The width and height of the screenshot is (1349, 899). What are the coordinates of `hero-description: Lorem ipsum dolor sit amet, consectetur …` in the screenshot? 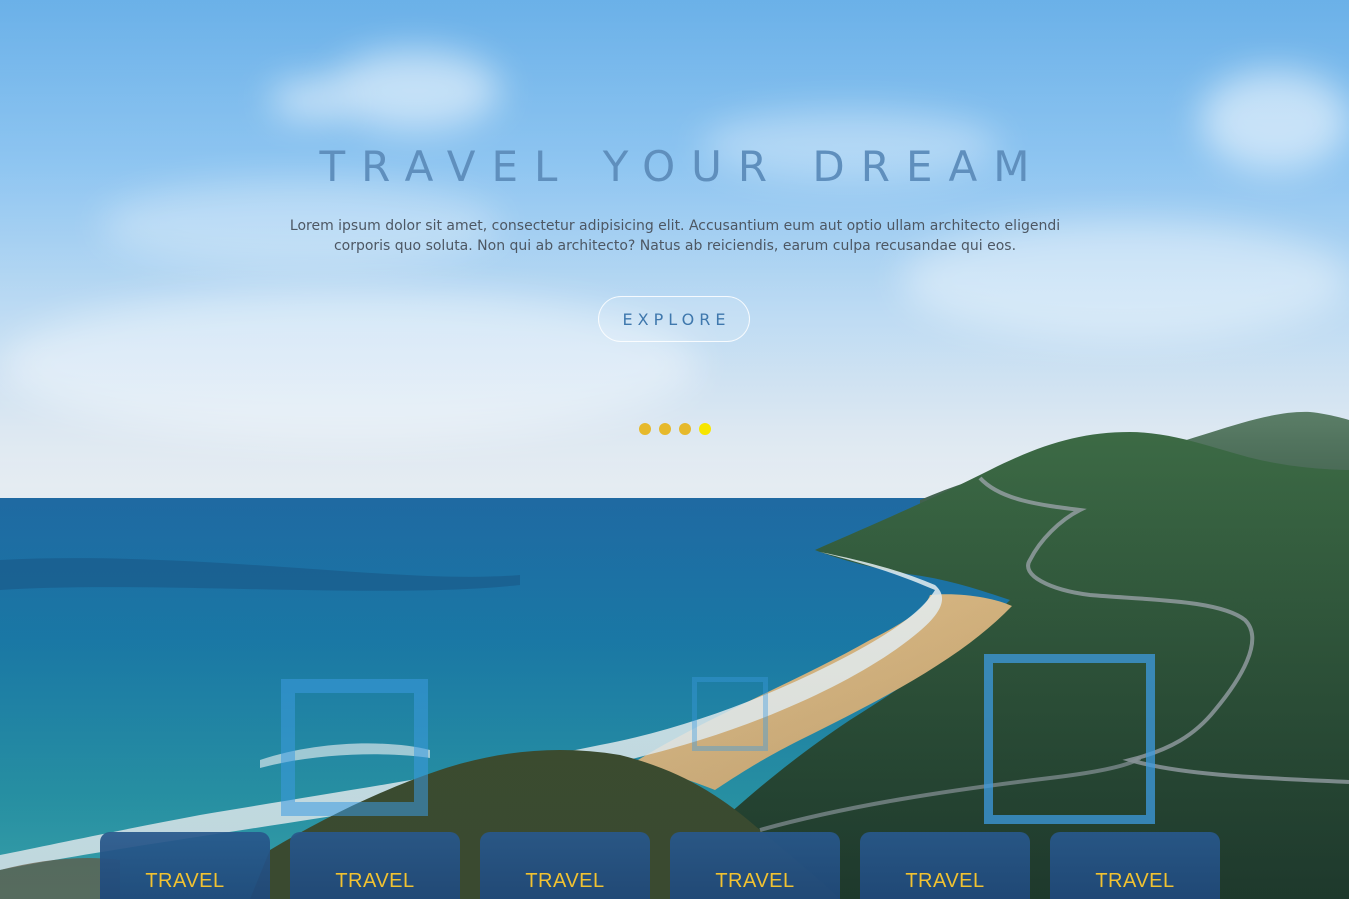 It's located at (675, 236).